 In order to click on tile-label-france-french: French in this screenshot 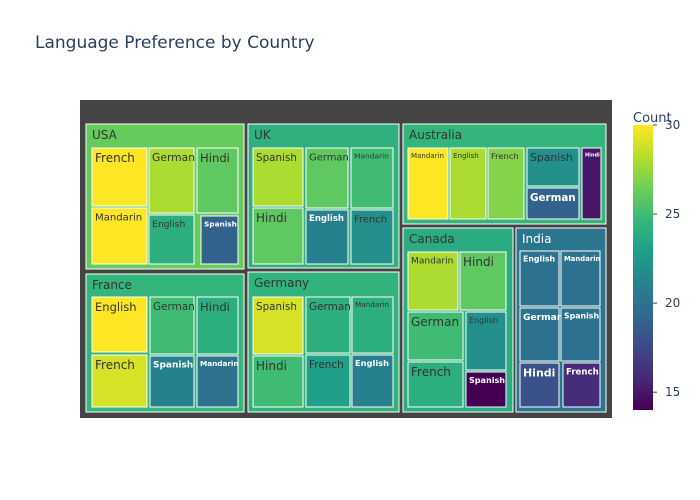, I will do `click(115, 365)`.